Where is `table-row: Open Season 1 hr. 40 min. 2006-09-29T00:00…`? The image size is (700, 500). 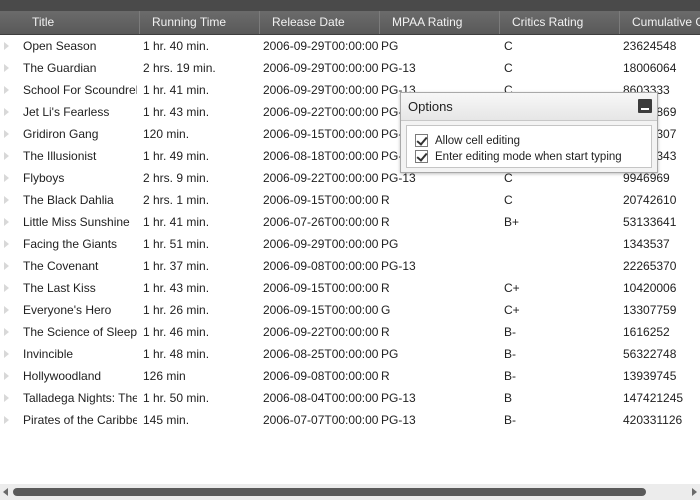 table-row: Open Season 1 hr. 40 min. 2006-09-29T00:00… is located at coordinates (350, 46).